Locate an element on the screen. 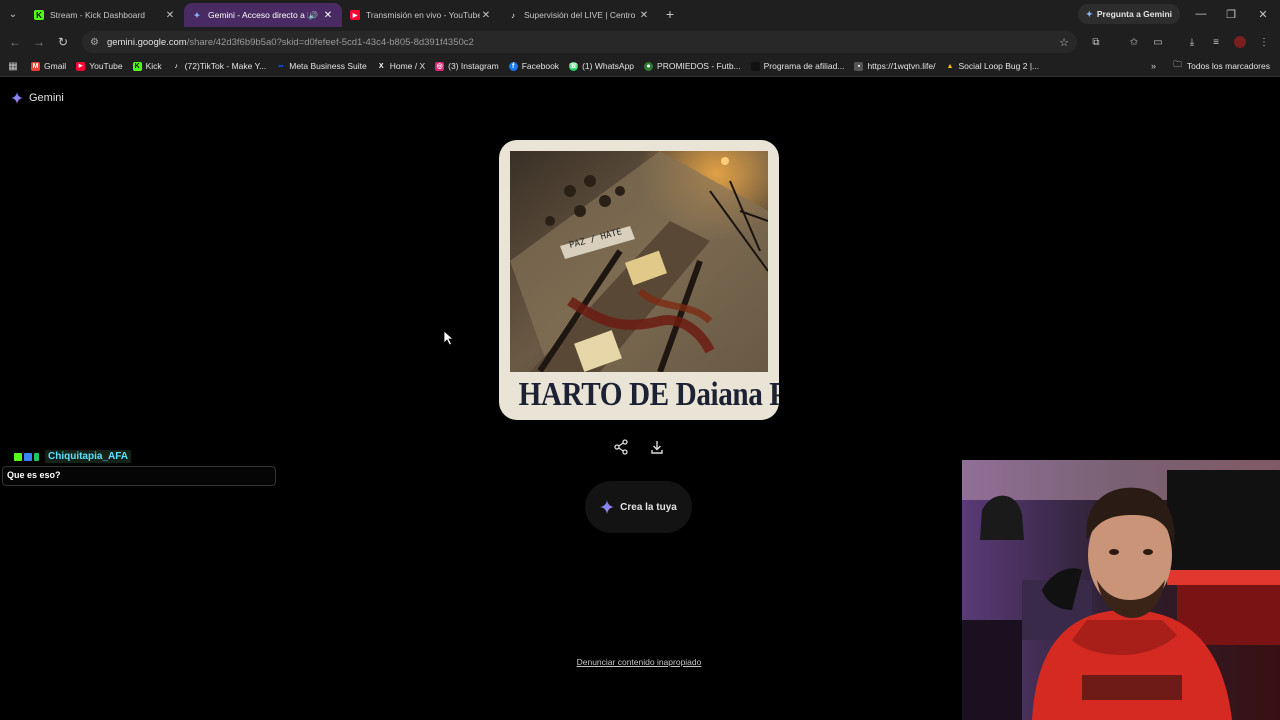 The width and height of the screenshot is (1280, 720). card-headline: HARTO DE Daiana Paz is located at coordinates (648, 394).